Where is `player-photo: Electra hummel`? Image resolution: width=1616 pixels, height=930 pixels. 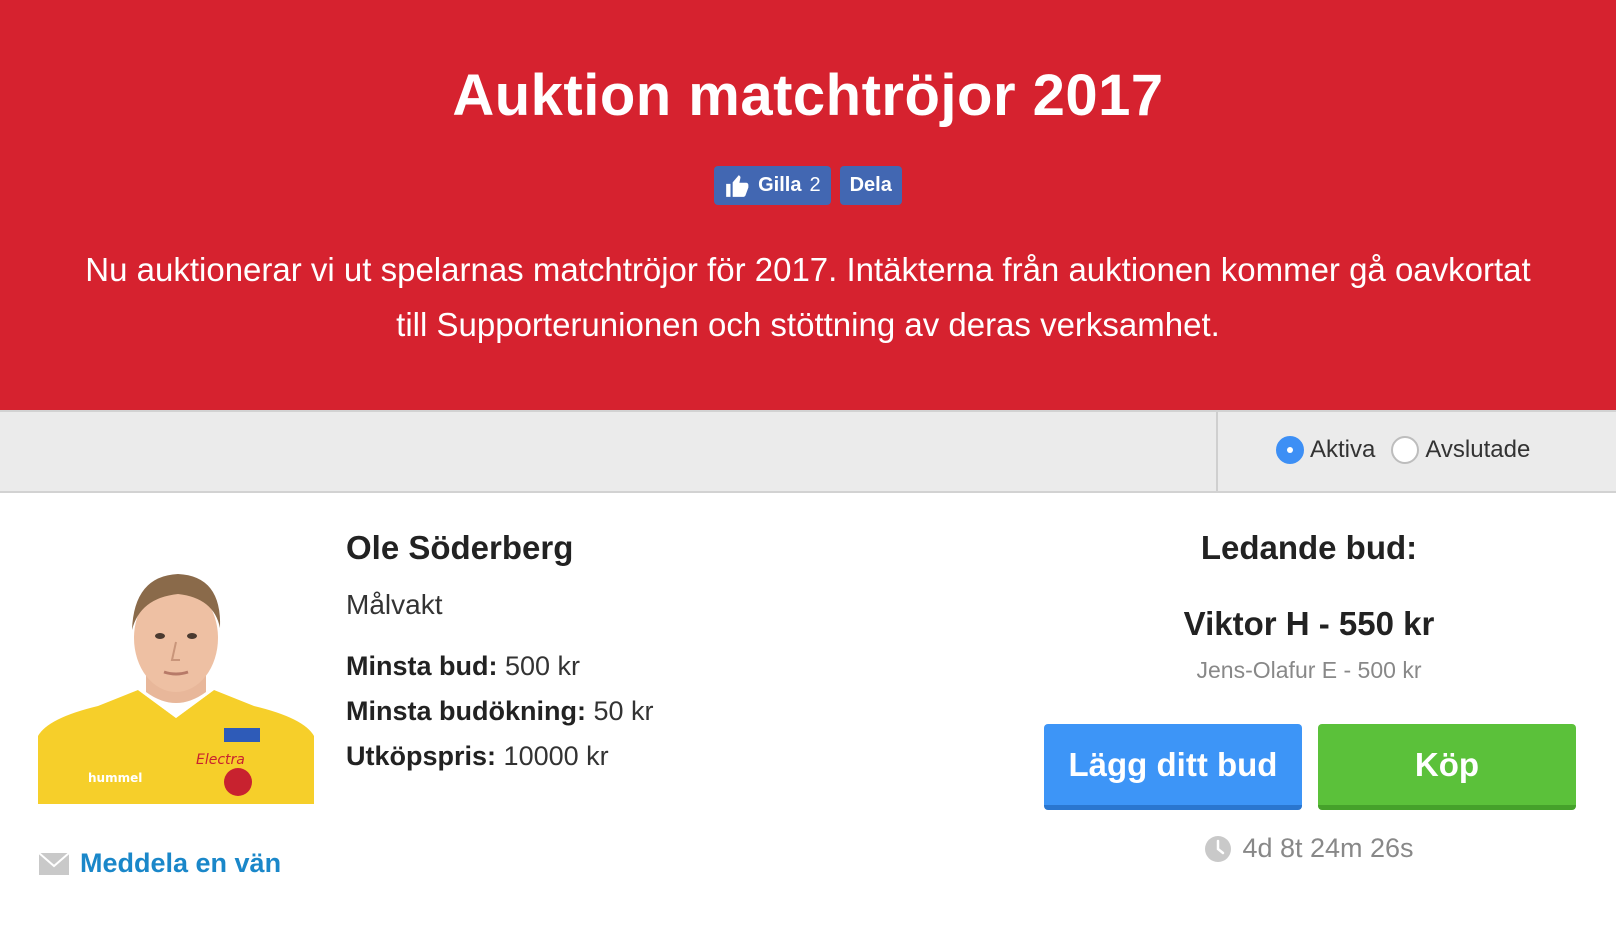 player-photo: Electra hummel is located at coordinates (176, 686).